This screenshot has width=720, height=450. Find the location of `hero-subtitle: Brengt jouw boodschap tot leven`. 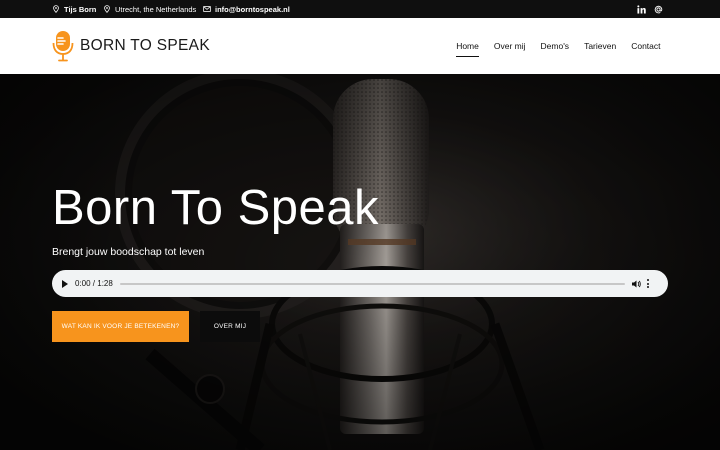

hero-subtitle: Brengt jouw boodschap tot leven is located at coordinates (128, 252).